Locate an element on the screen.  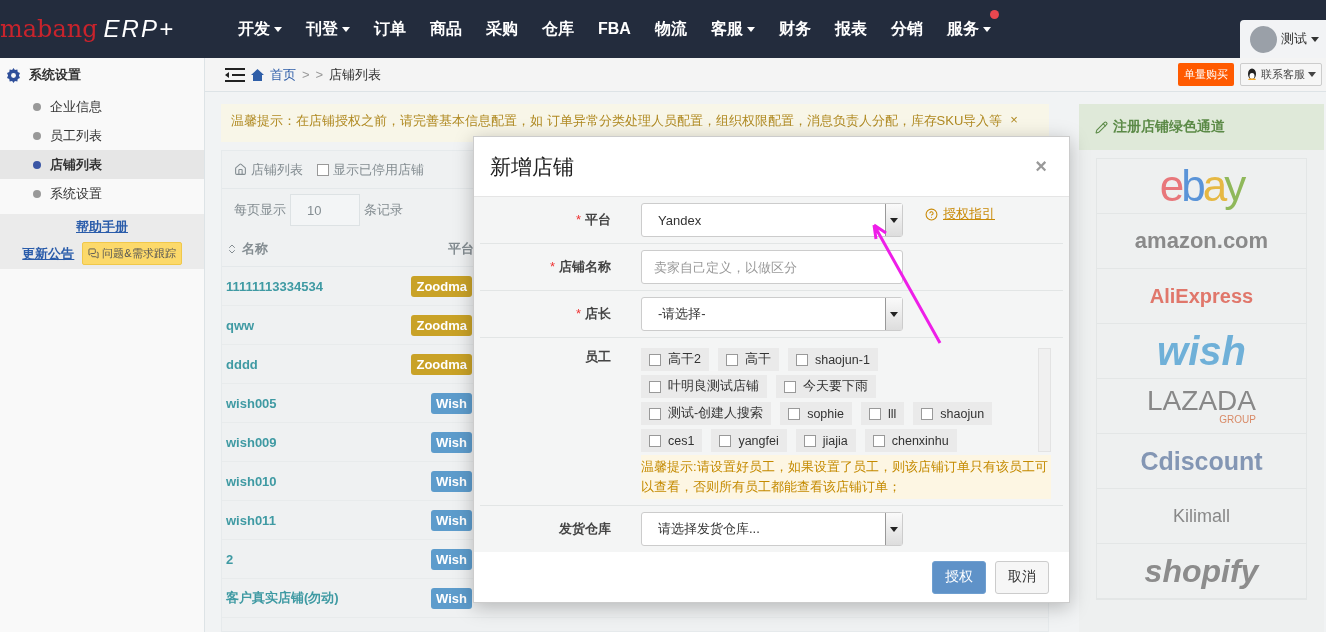
sidebar-item: 企业信息 is located at coordinates (102, 106).